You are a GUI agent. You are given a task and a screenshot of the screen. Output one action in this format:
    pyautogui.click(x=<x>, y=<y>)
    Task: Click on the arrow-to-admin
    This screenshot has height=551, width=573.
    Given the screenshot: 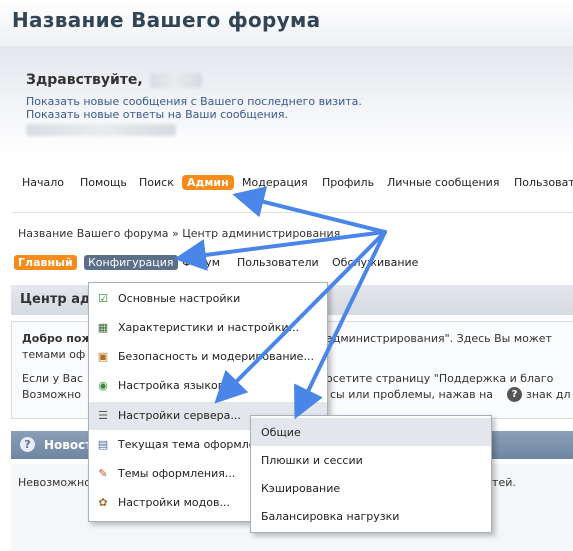 What is the action you would take?
    pyautogui.click(x=309, y=210)
    